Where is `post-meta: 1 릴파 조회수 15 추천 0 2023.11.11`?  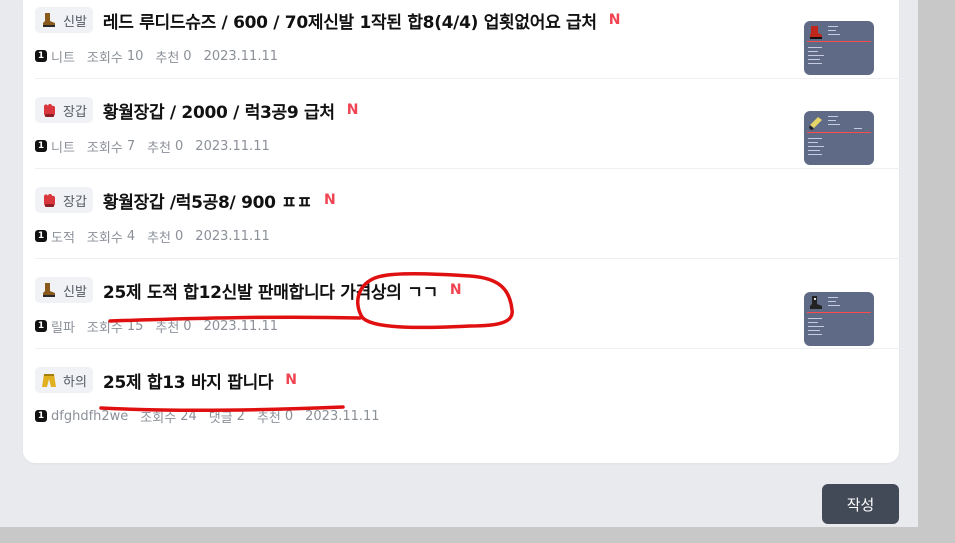
post-meta: 1 릴파 조회수 15 추천 0 2023.11.11 is located at coordinates (156, 326).